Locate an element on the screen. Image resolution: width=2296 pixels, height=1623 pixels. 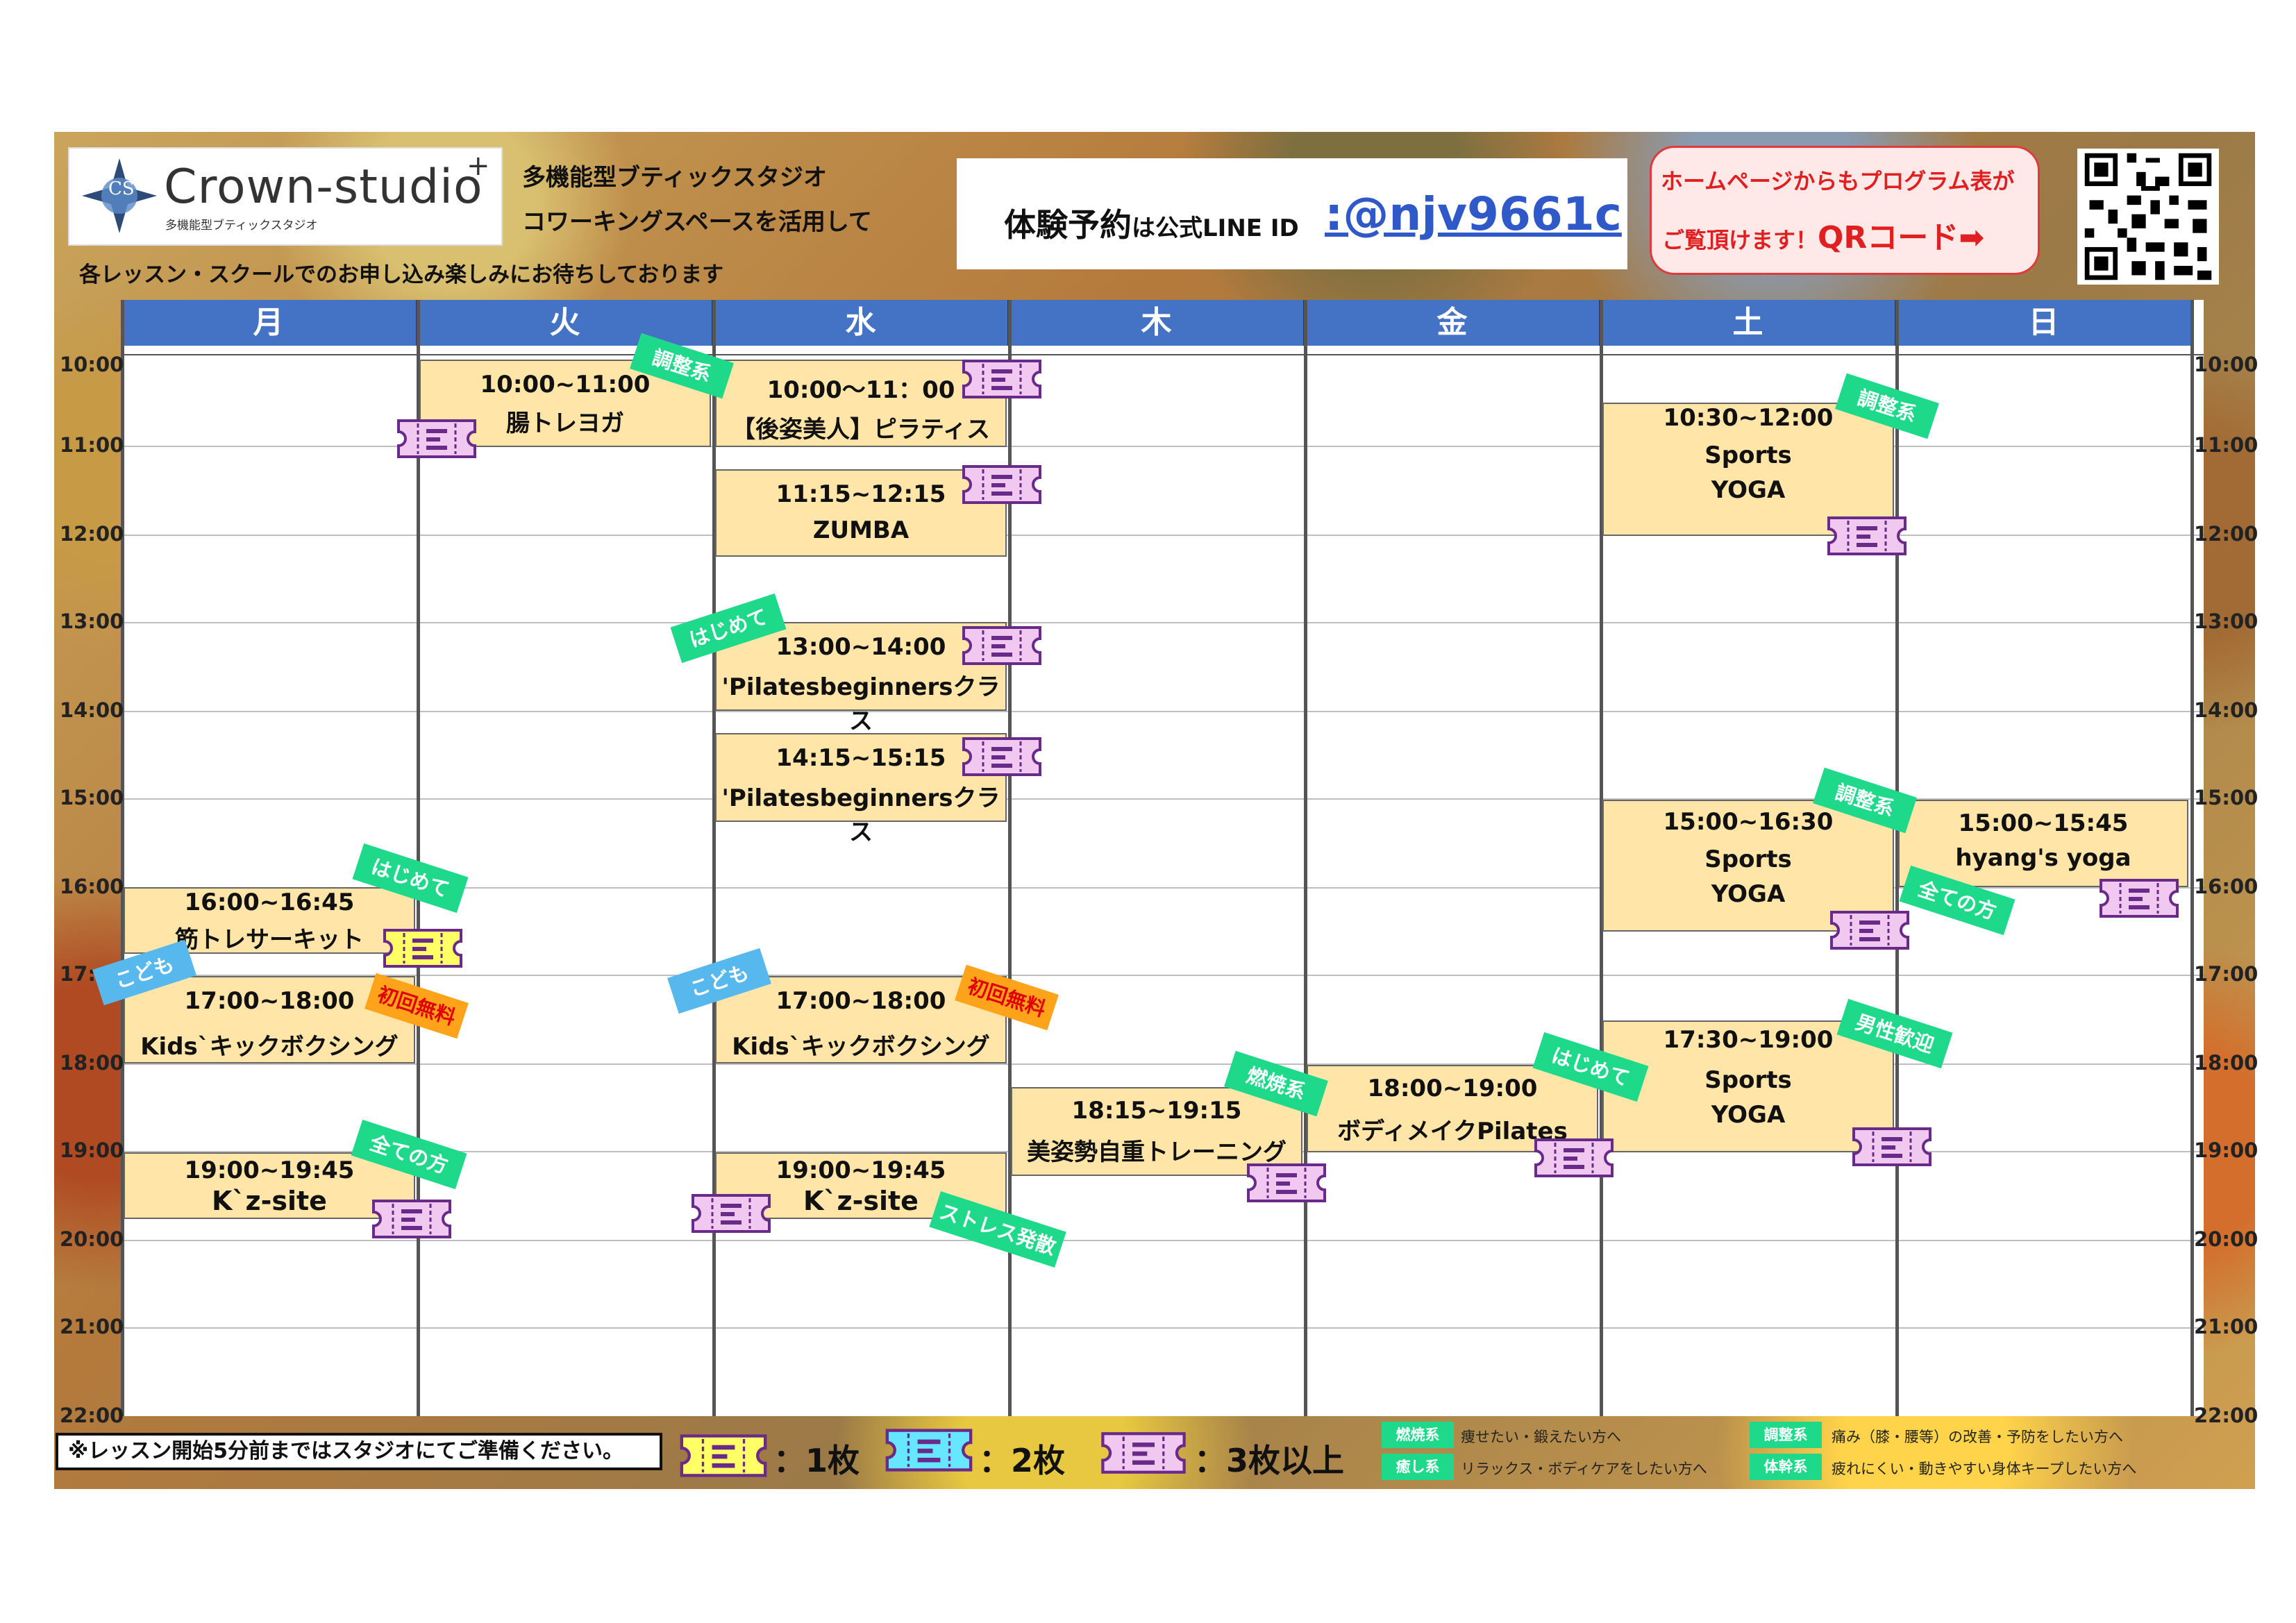
time-label-right: 19:00 is located at coordinates (2226, 1150).